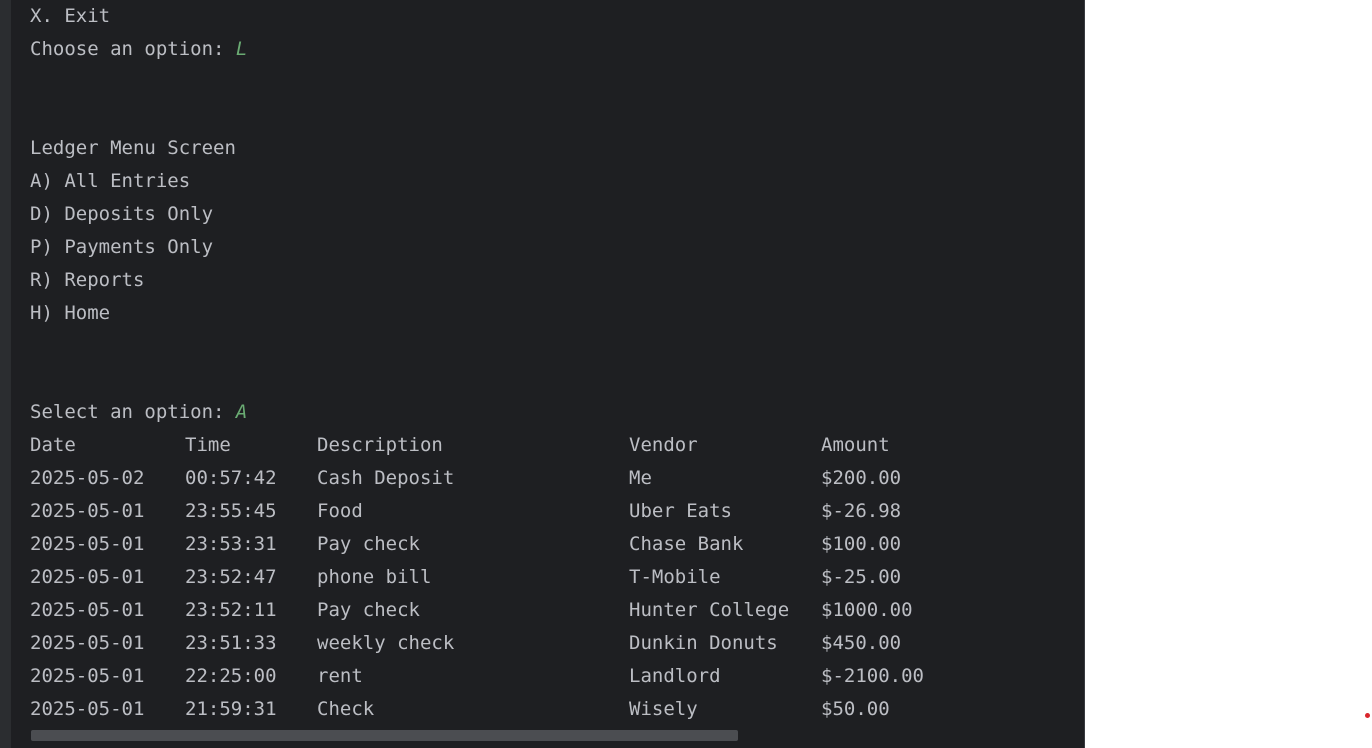  I want to click on cell-time: 23:52:47, so click(231, 577).